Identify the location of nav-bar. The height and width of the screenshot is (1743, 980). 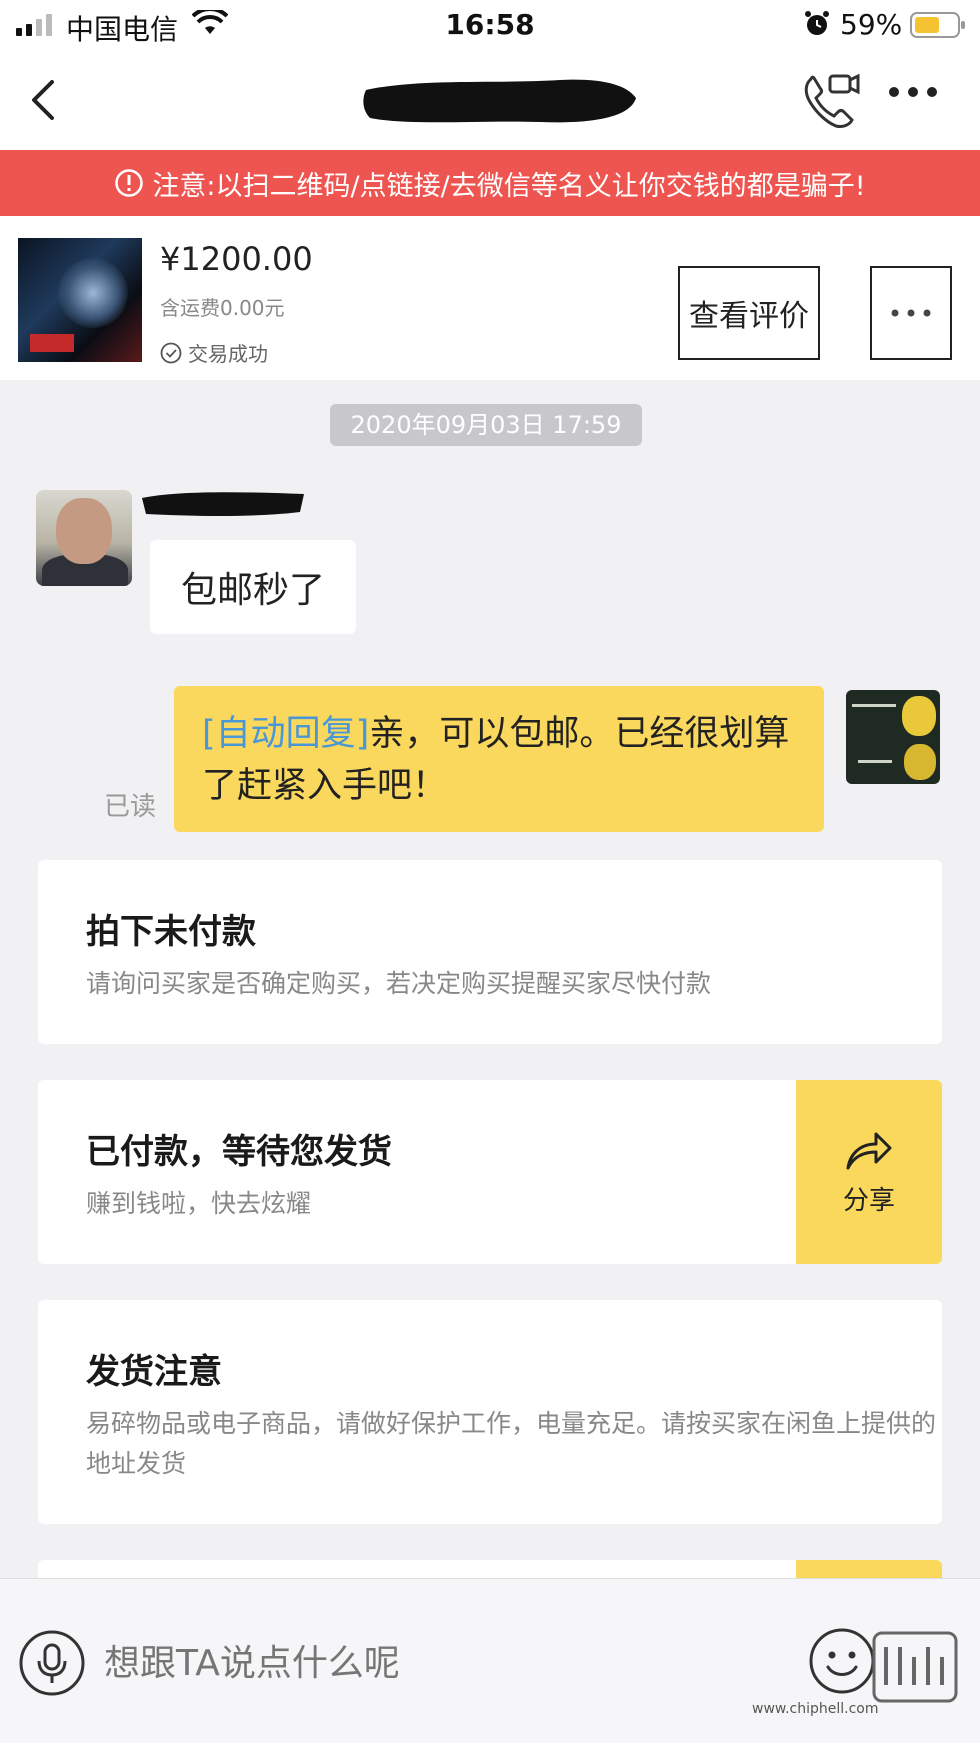
(490, 100).